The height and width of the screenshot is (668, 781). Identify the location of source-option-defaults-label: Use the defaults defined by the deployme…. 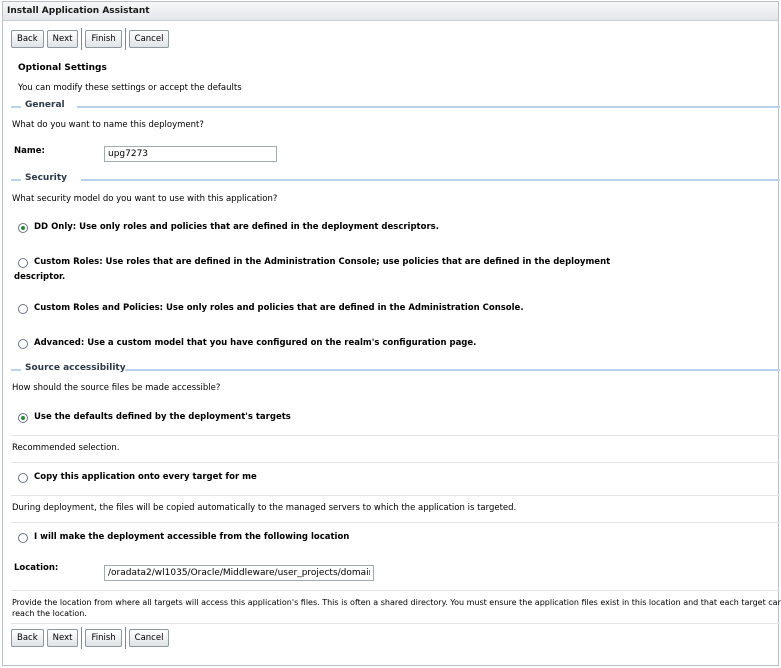
(162, 417).